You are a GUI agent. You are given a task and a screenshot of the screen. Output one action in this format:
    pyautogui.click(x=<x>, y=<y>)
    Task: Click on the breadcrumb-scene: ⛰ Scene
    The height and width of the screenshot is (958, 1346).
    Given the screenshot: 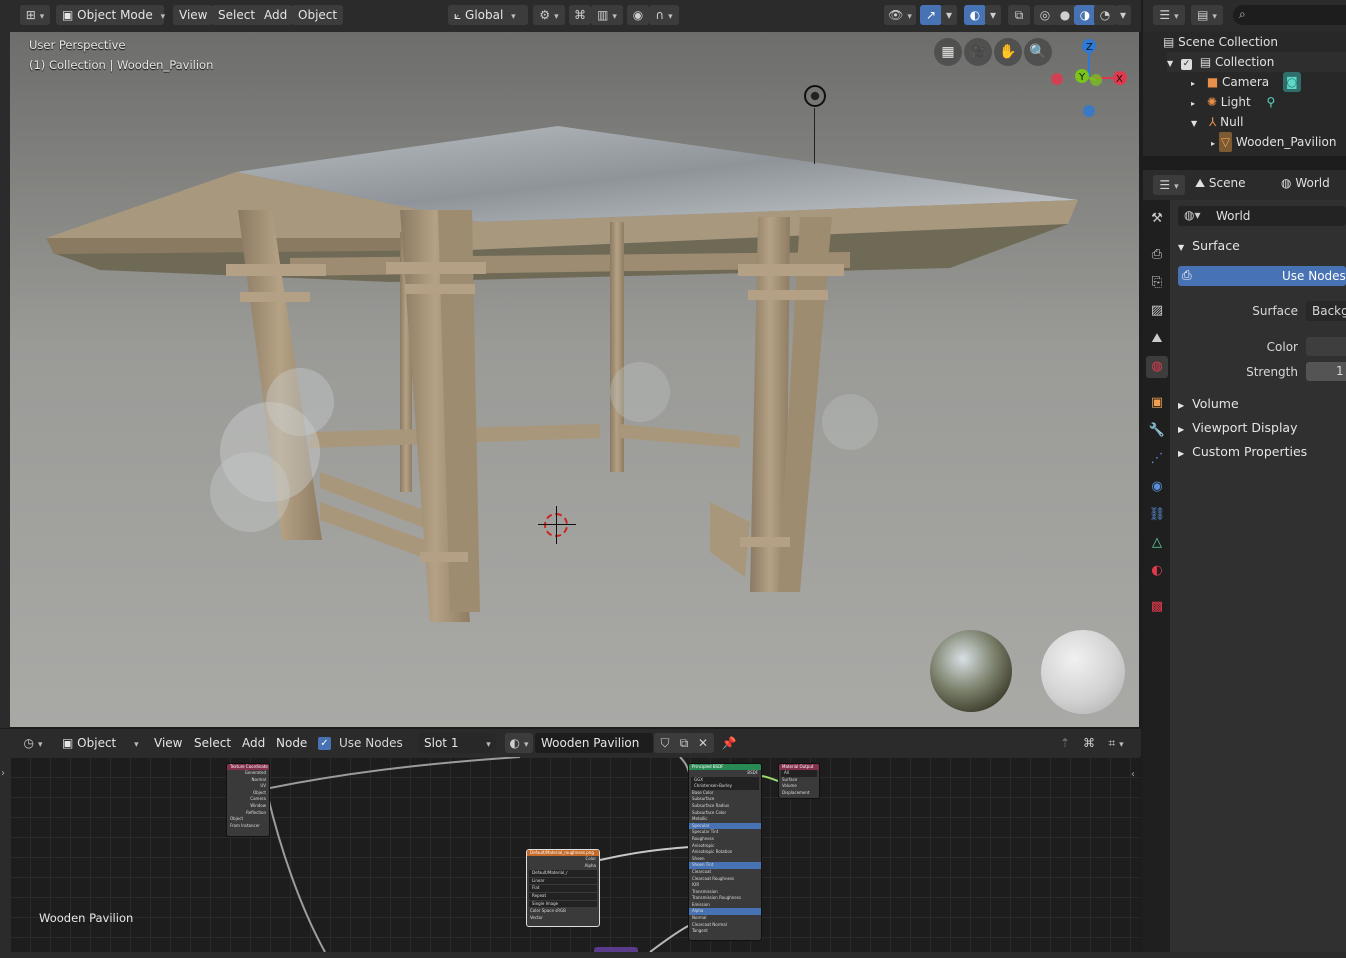 What is the action you would take?
    pyautogui.click(x=1220, y=183)
    